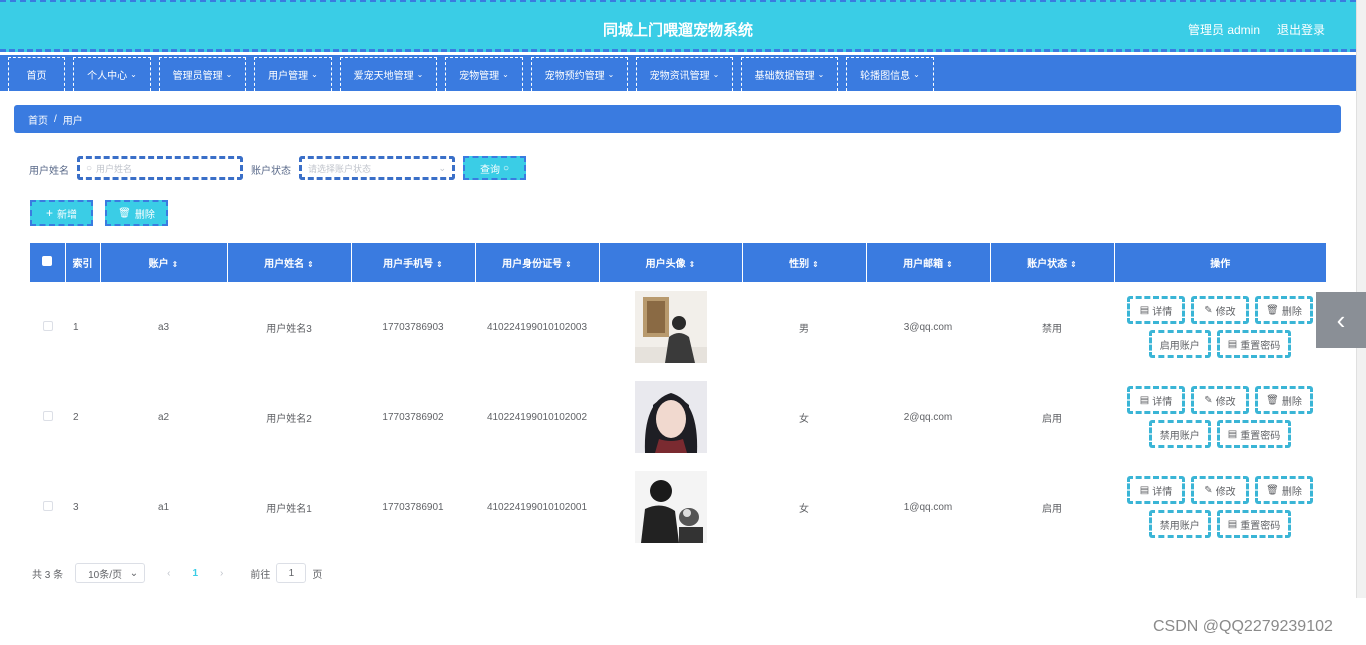  I want to click on pager-goto-input: 1, so click(291, 573).